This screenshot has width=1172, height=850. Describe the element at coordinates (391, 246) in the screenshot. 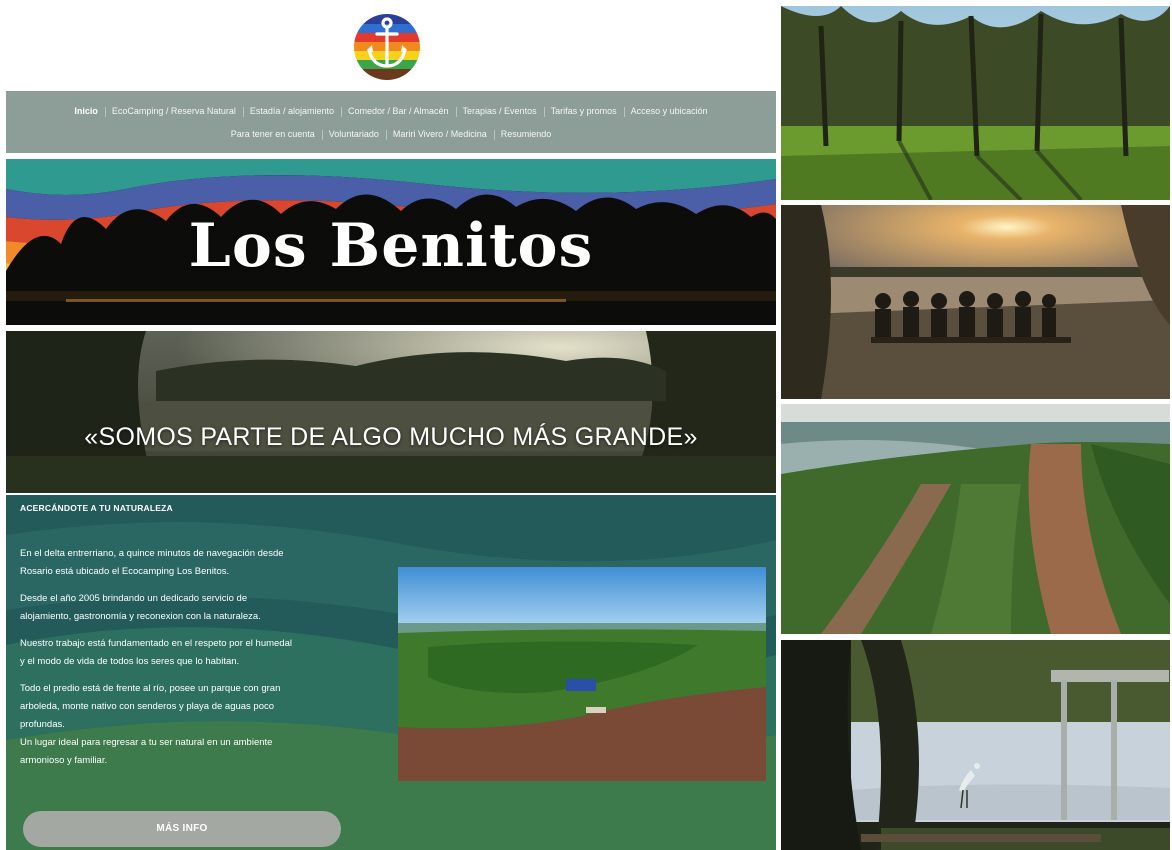

I see `site-title: Los Benitos` at that location.